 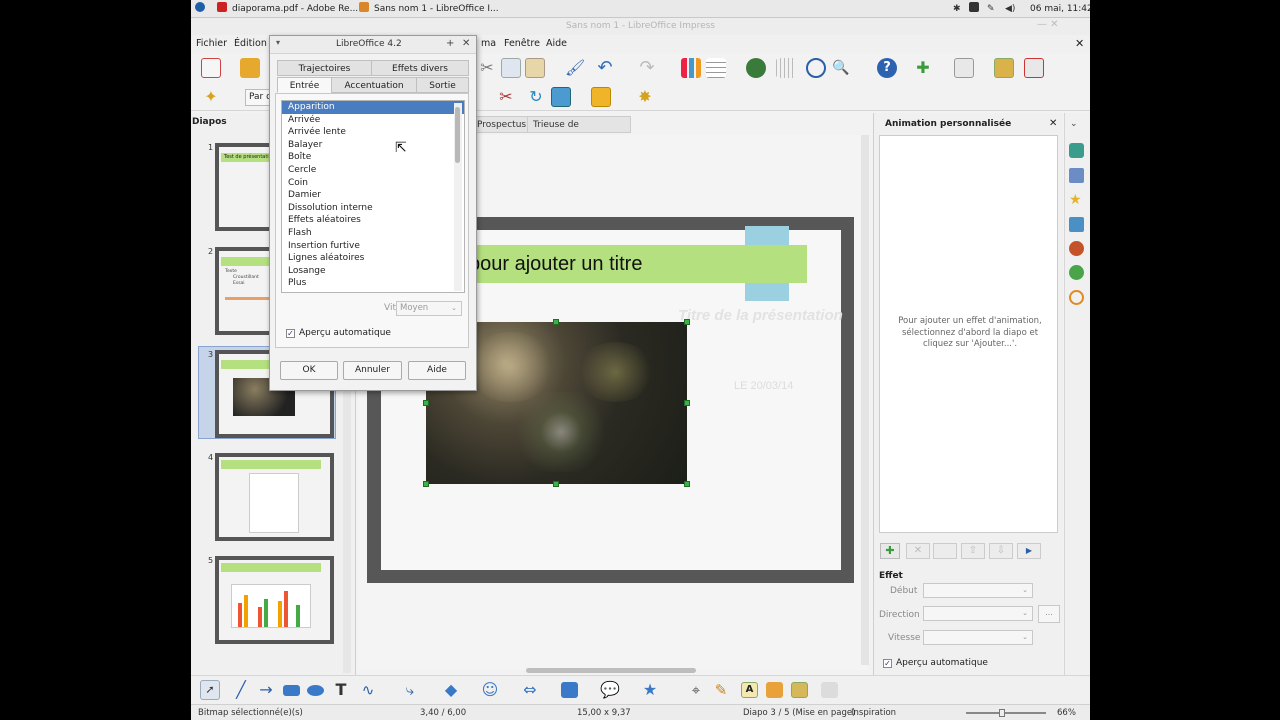 I want to click on paste-icon, so click(x=535, y=68).